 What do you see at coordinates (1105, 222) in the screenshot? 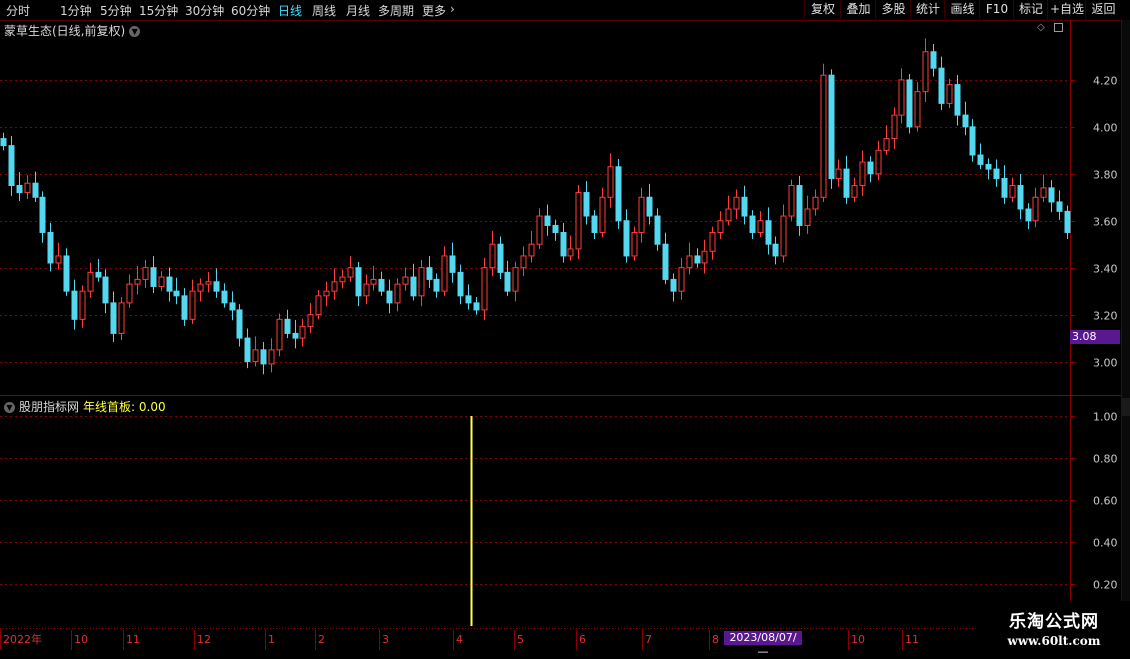
I see `price-tick-label: 3.60` at bounding box center [1105, 222].